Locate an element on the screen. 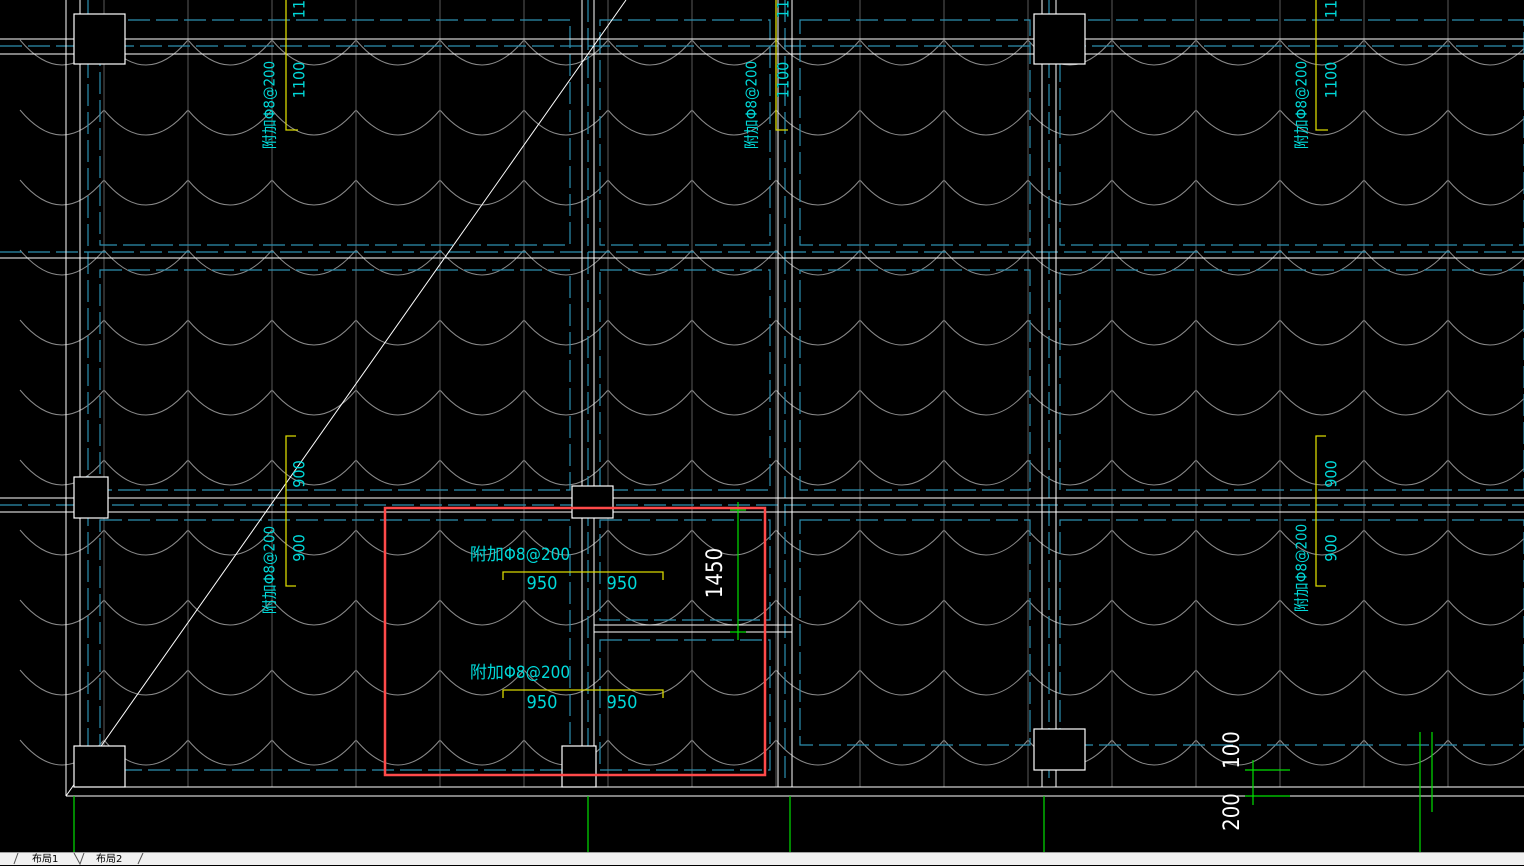 The width and height of the screenshot is (1524, 866). dim-text-1450: 1450 is located at coordinates (715, 573).